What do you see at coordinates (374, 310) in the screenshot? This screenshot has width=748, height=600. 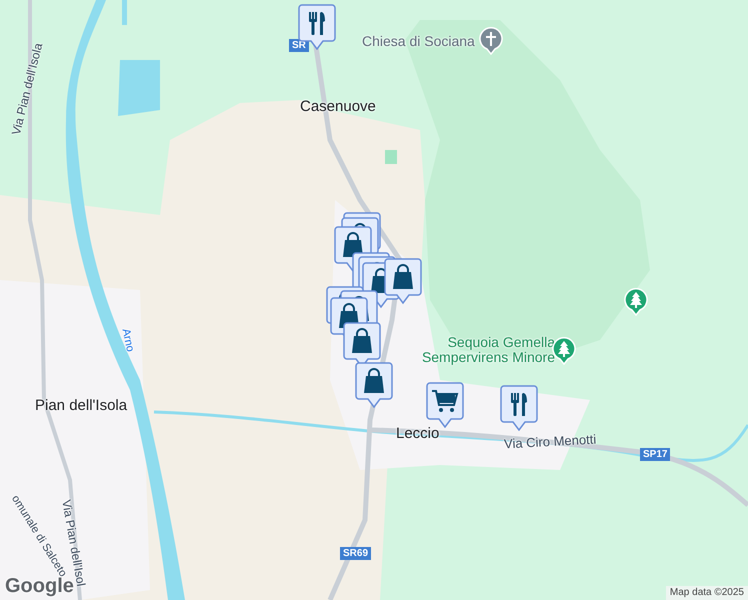 I see `shop-marker-cluster` at bounding box center [374, 310].